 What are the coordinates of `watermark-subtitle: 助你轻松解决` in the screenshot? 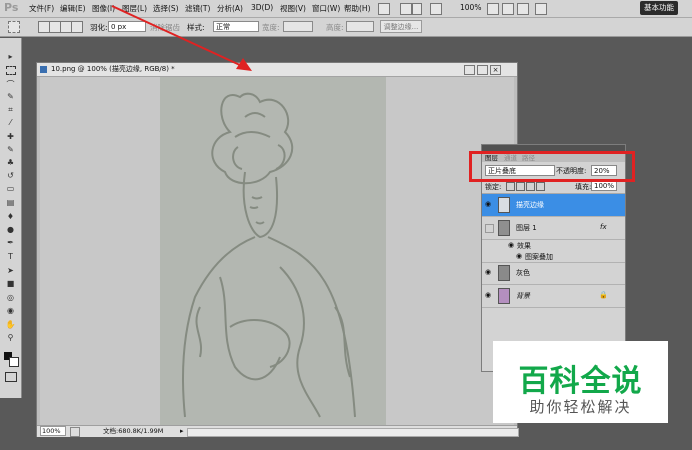 It's located at (580, 407).